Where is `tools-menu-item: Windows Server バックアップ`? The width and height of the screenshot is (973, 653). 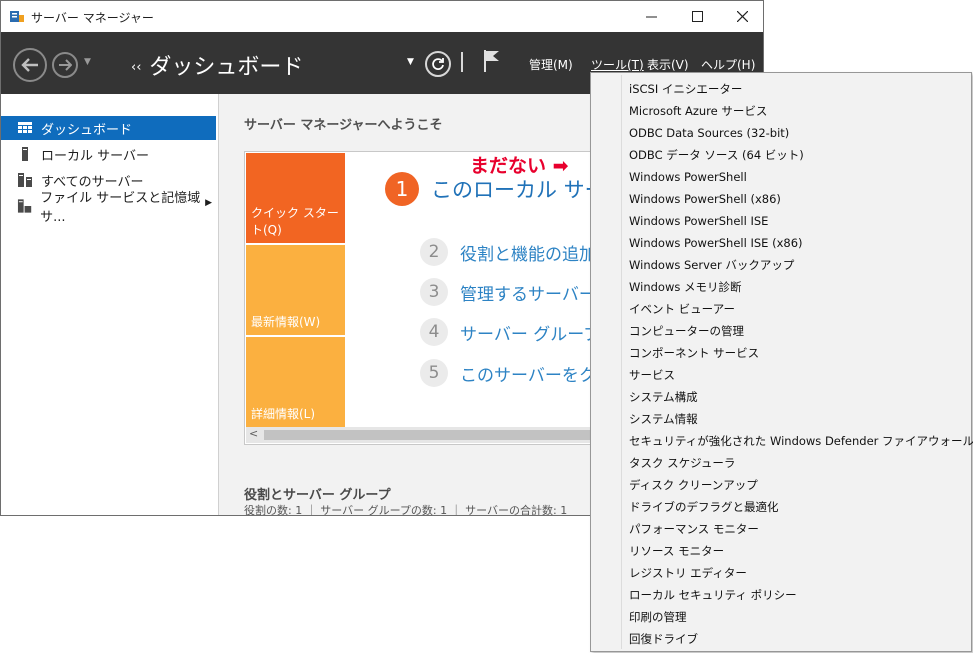 tools-menu-item: Windows Server バックアップ is located at coordinates (711, 265).